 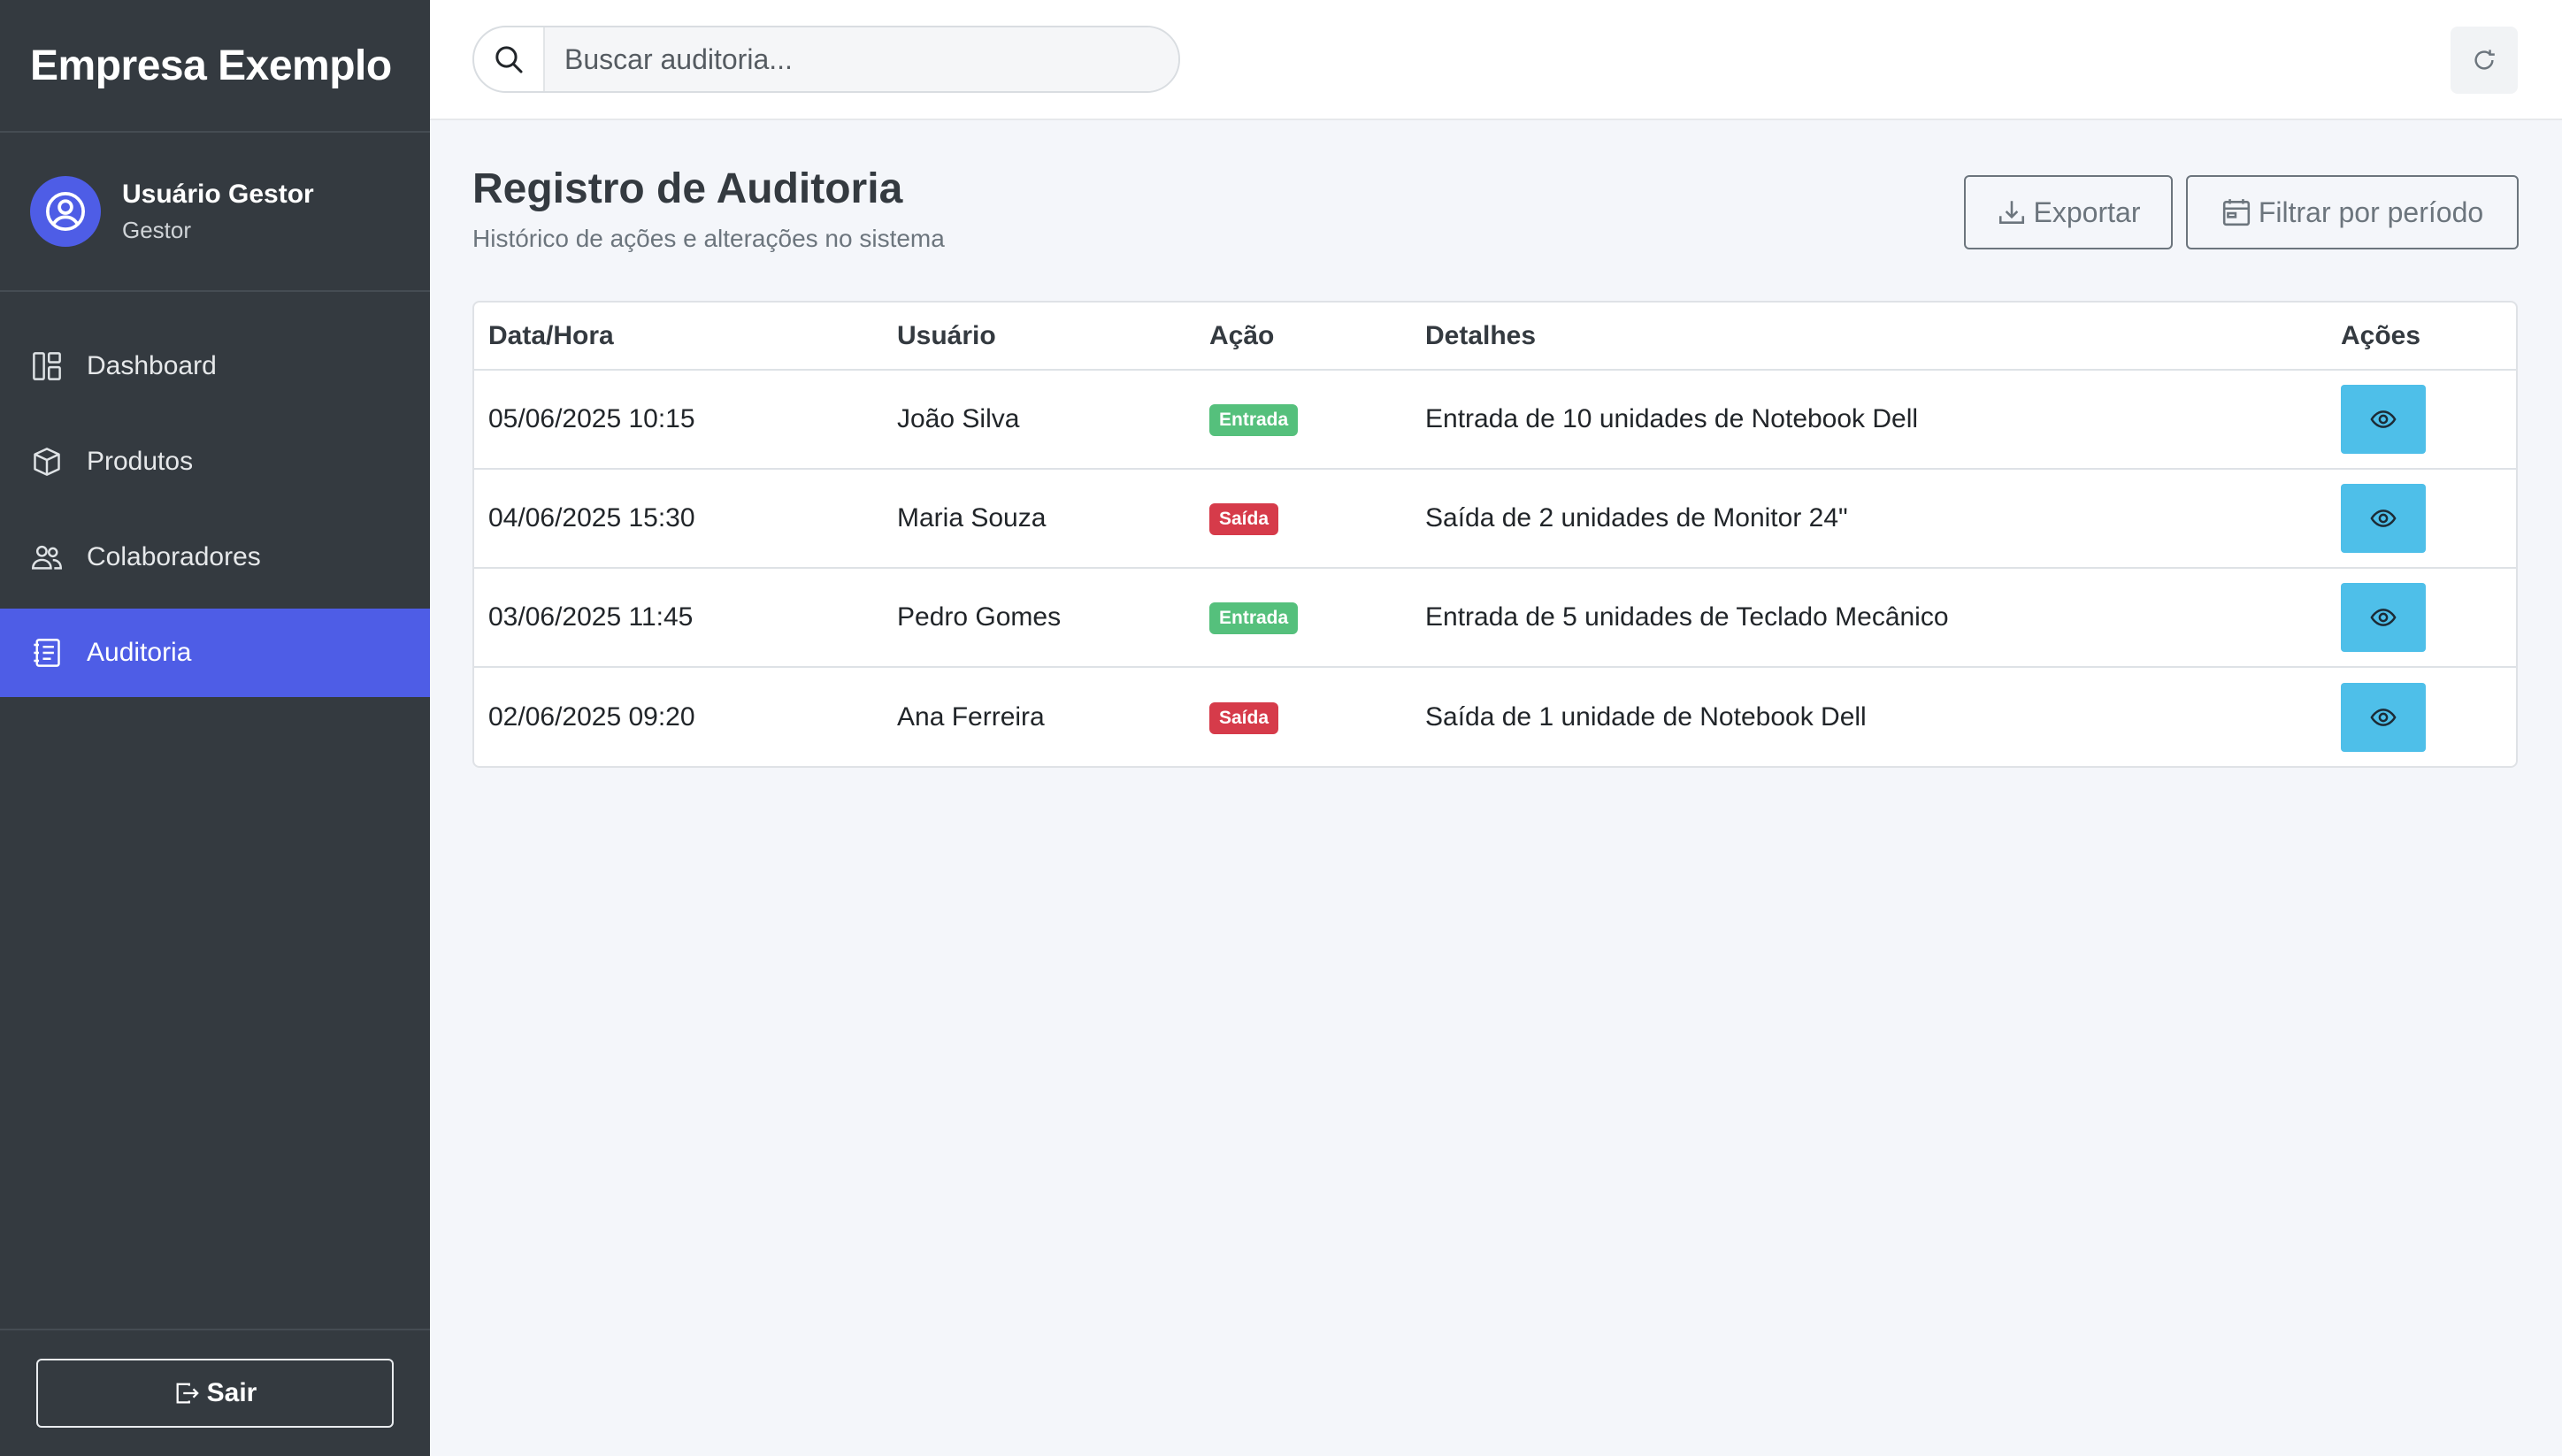 I want to click on refresh-icon, so click(x=2484, y=60).